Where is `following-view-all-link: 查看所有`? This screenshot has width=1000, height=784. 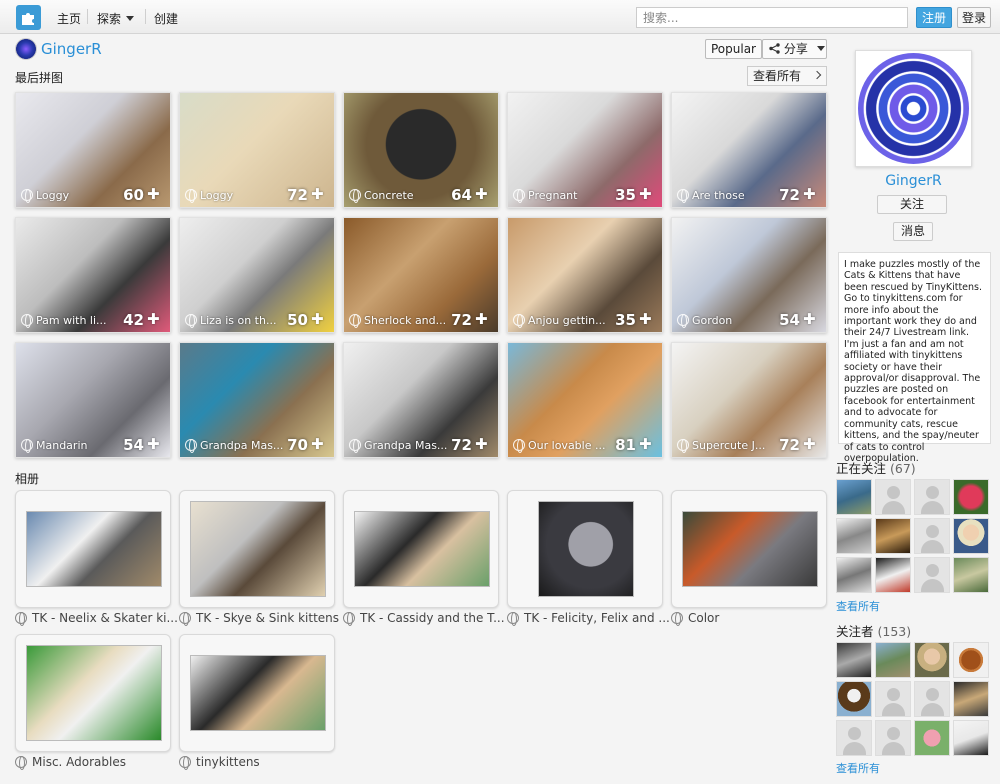
following-view-all-link: 查看所有 is located at coordinates (858, 606).